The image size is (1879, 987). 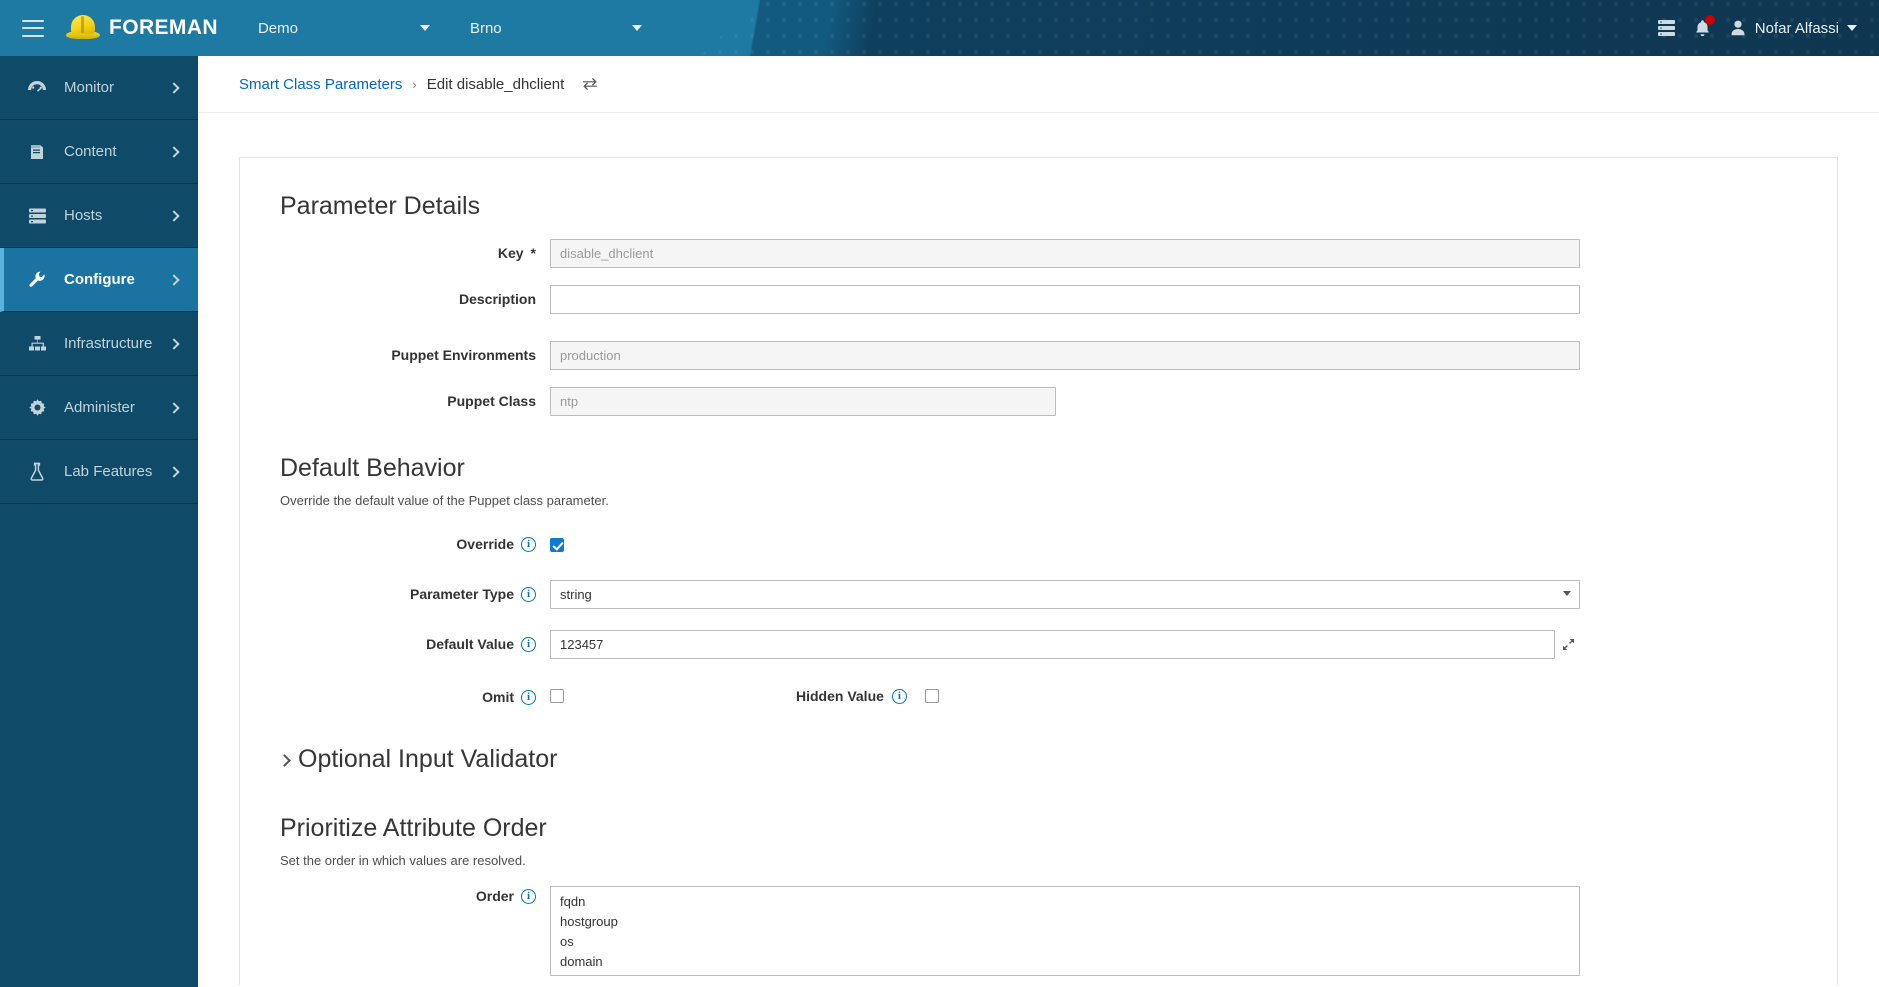 What do you see at coordinates (428, 759) in the screenshot?
I see `section-title-optional-input-validator: Optional Input Validator` at bounding box center [428, 759].